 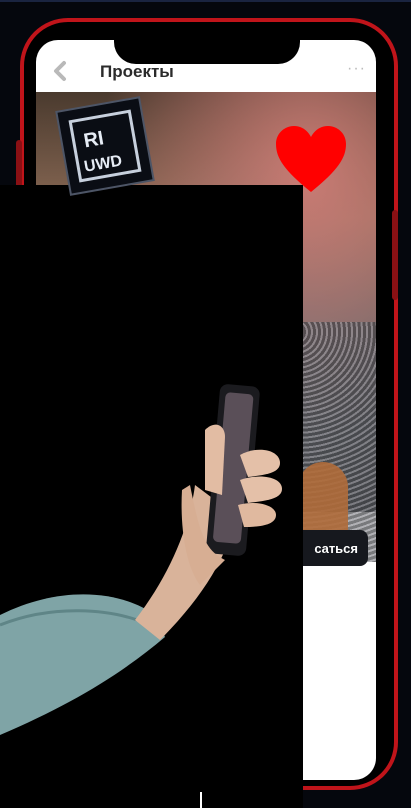 What do you see at coordinates (94, 139) in the screenshot?
I see `logo-text-top: RI` at bounding box center [94, 139].